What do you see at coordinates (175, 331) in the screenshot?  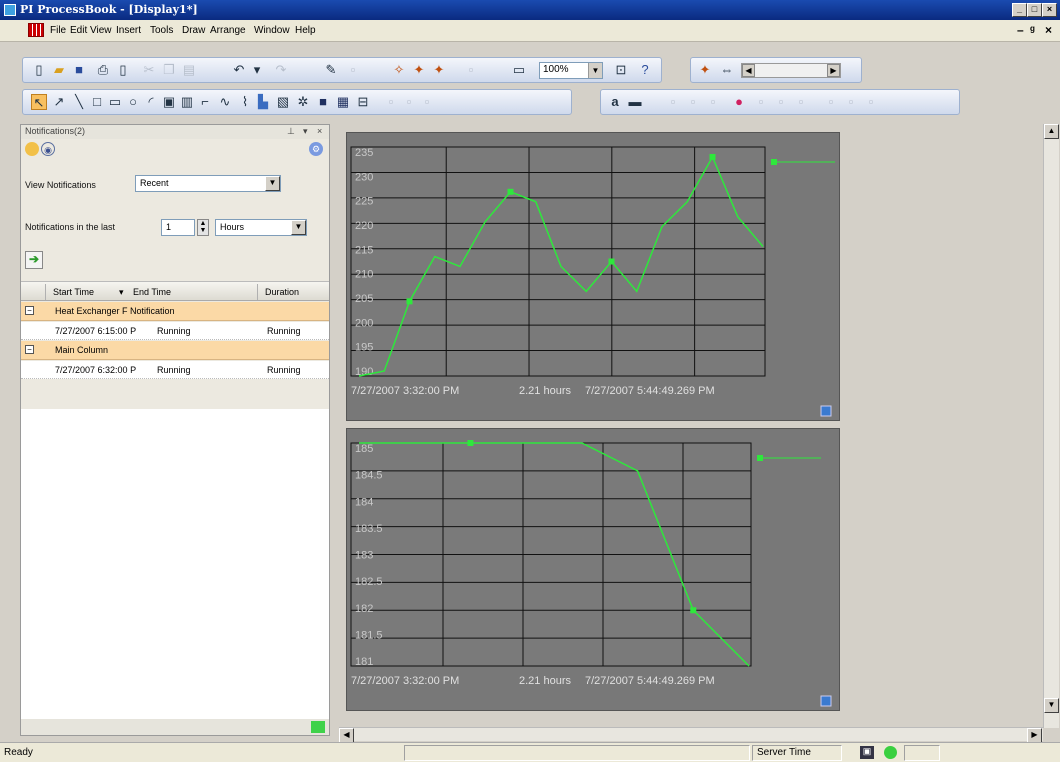 I see `table-row: 7/27/2007 6:15:00 P Running Running` at bounding box center [175, 331].